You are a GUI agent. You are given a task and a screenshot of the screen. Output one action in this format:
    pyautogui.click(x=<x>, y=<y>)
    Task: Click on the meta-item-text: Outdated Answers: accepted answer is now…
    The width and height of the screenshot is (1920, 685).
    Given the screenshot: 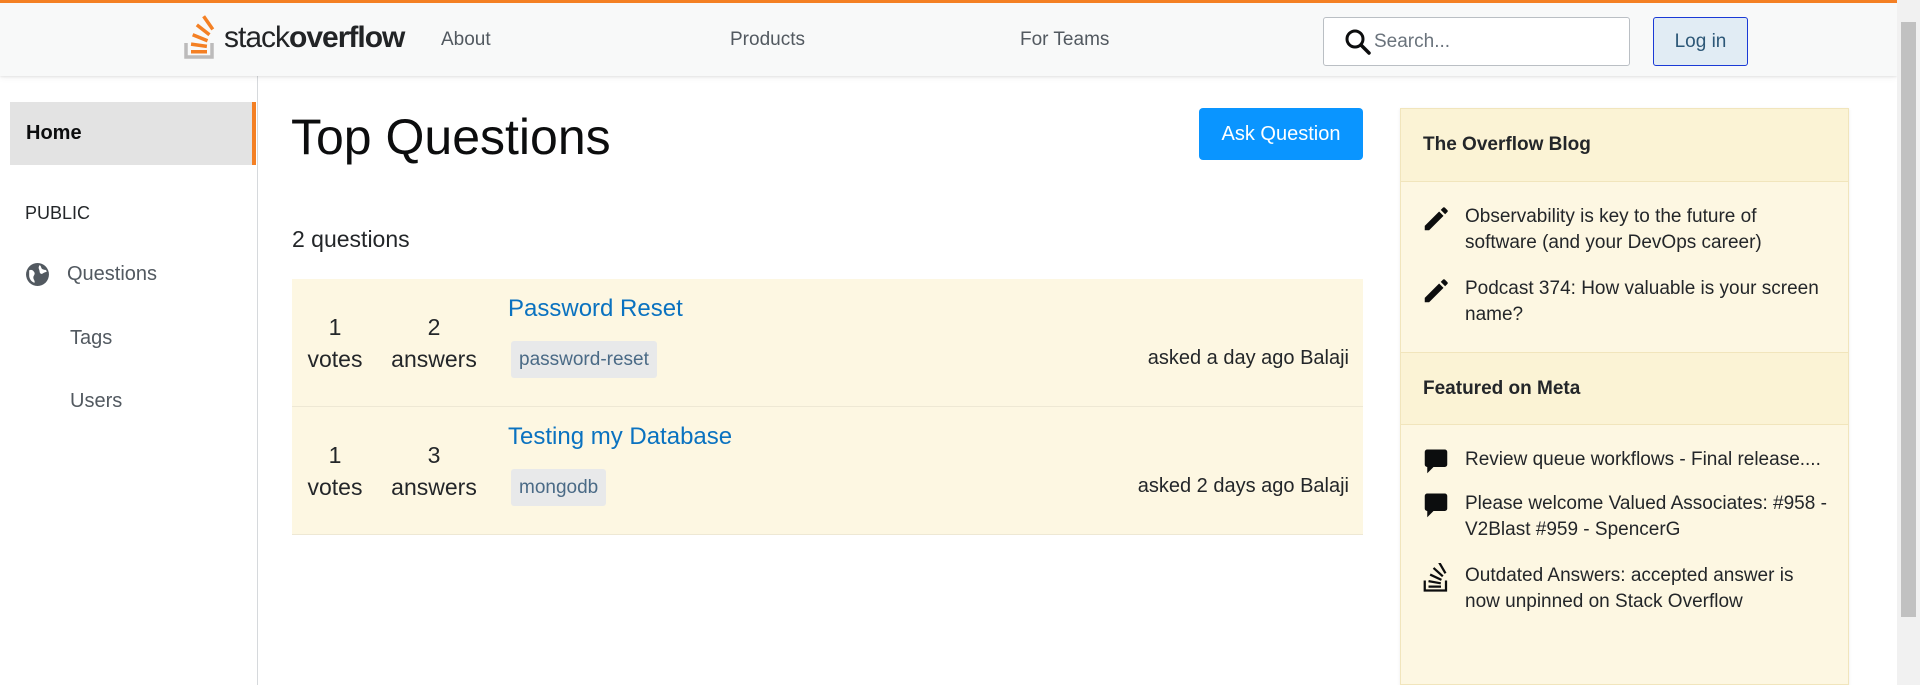 What is the action you would take?
    pyautogui.click(x=1629, y=588)
    